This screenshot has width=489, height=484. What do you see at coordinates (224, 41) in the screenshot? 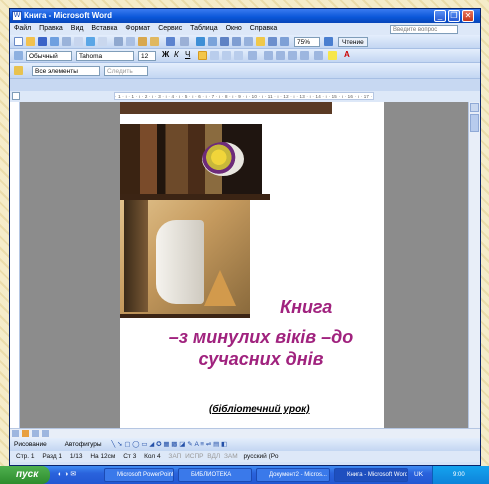
I see `insert-table-icon` at bounding box center [224, 41].